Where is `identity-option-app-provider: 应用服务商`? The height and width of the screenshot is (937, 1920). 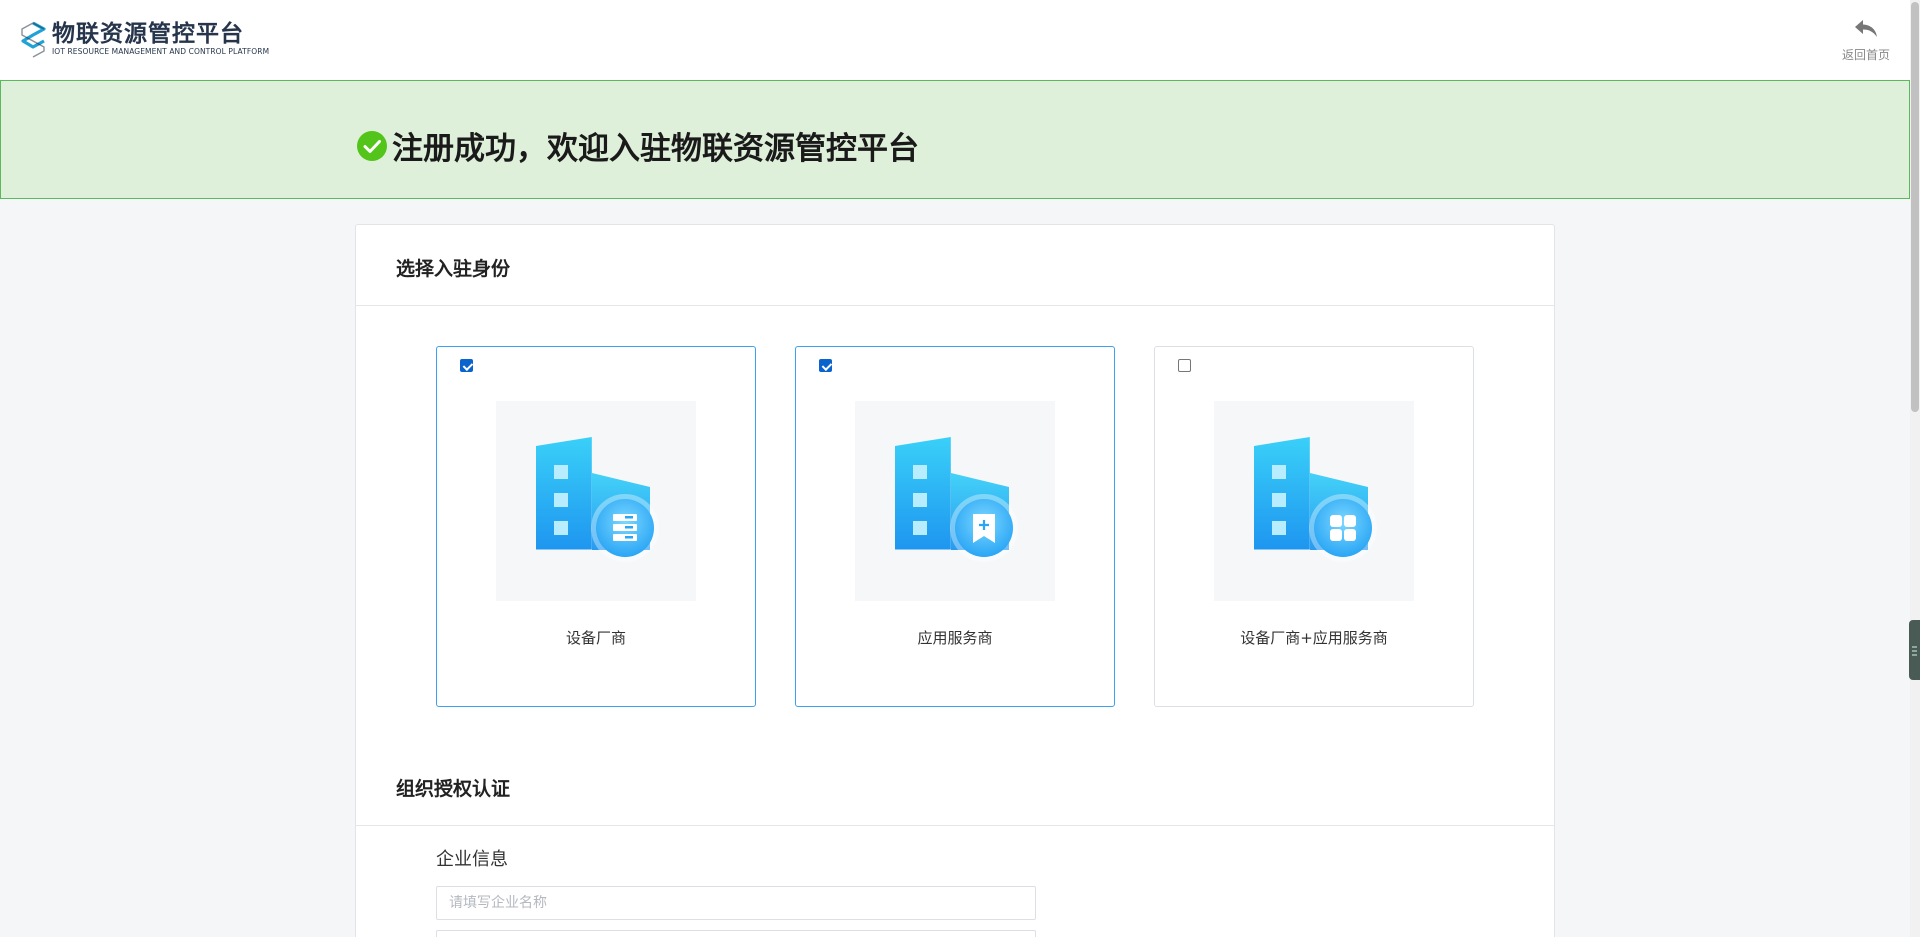 identity-option-app-provider: 应用服务商 is located at coordinates (955, 526).